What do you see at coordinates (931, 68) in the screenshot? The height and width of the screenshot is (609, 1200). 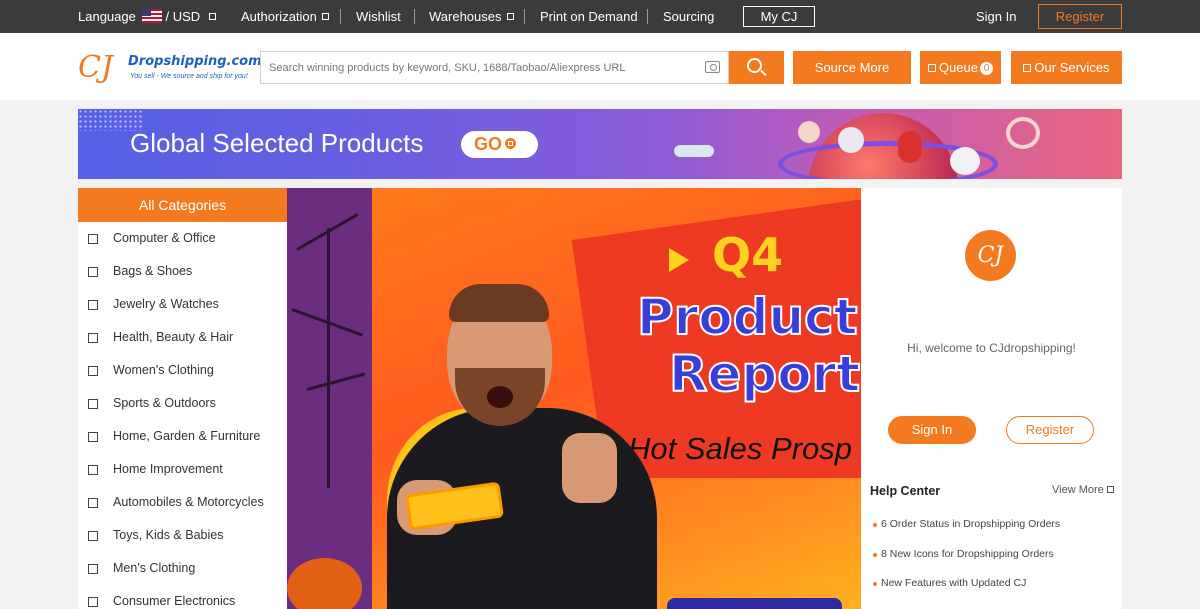 I see `queue-square-icon` at bounding box center [931, 68].